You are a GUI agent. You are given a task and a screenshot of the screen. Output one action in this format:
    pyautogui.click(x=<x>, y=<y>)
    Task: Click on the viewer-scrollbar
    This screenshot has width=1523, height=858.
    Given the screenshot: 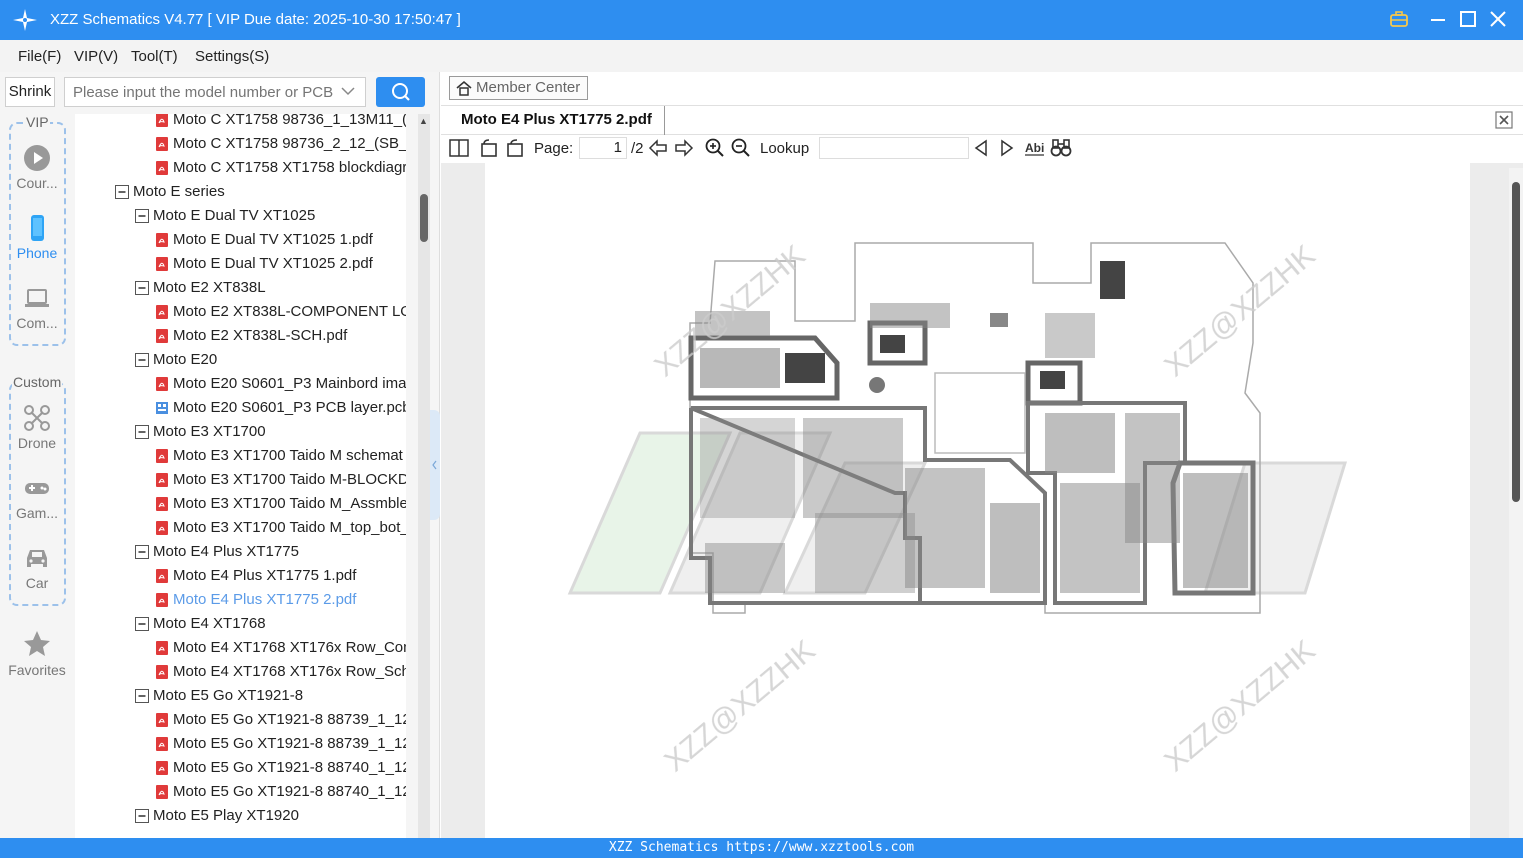 What is the action you would take?
    pyautogui.click(x=1516, y=503)
    